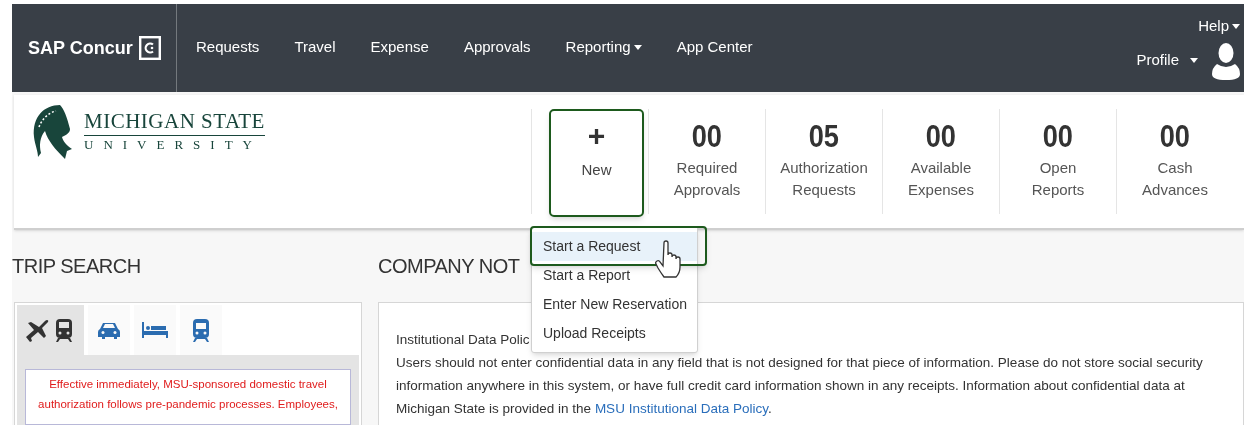 The height and width of the screenshot is (425, 1244). Describe the element at coordinates (449, 266) in the screenshot. I see `section-title: COMPANY NOT` at that location.